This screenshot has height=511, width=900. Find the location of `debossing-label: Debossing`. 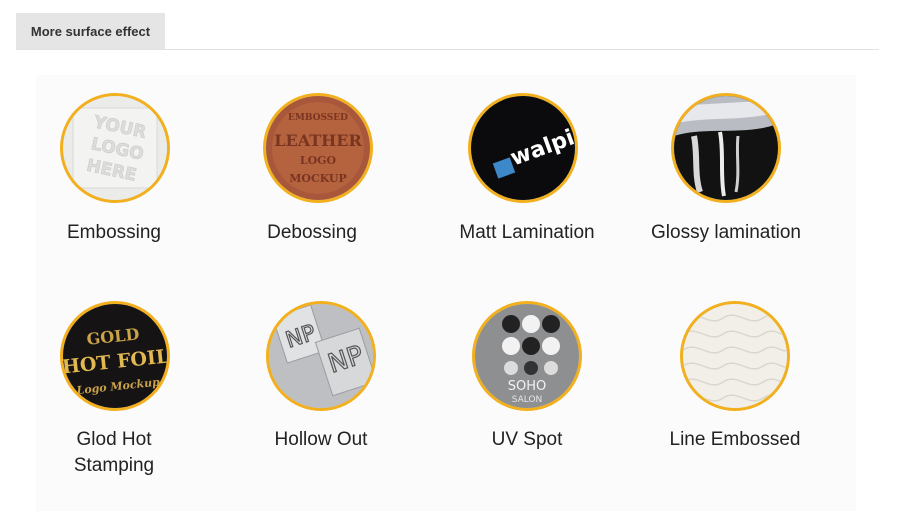

debossing-label: Debossing is located at coordinates (312, 232).